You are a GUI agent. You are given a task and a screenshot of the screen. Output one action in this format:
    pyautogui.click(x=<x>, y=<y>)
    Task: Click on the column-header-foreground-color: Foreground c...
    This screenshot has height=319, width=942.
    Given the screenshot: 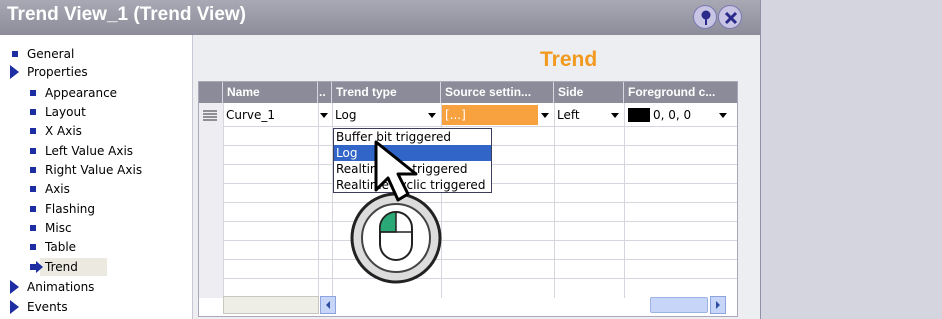 What is the action you would take?
    pyautogui.click(x=680, y=92)
    